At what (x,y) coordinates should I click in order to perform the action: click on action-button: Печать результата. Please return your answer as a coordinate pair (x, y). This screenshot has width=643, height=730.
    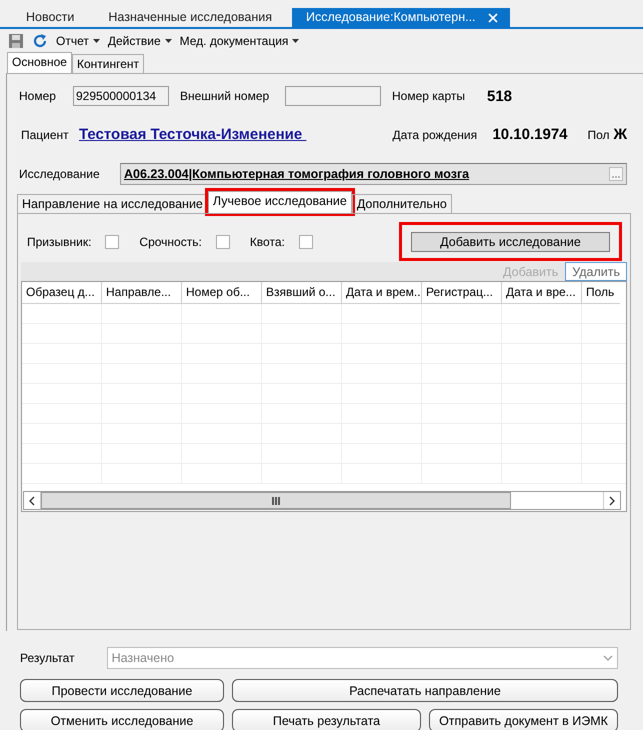
    Looking at the image, I should click on (326, 719).